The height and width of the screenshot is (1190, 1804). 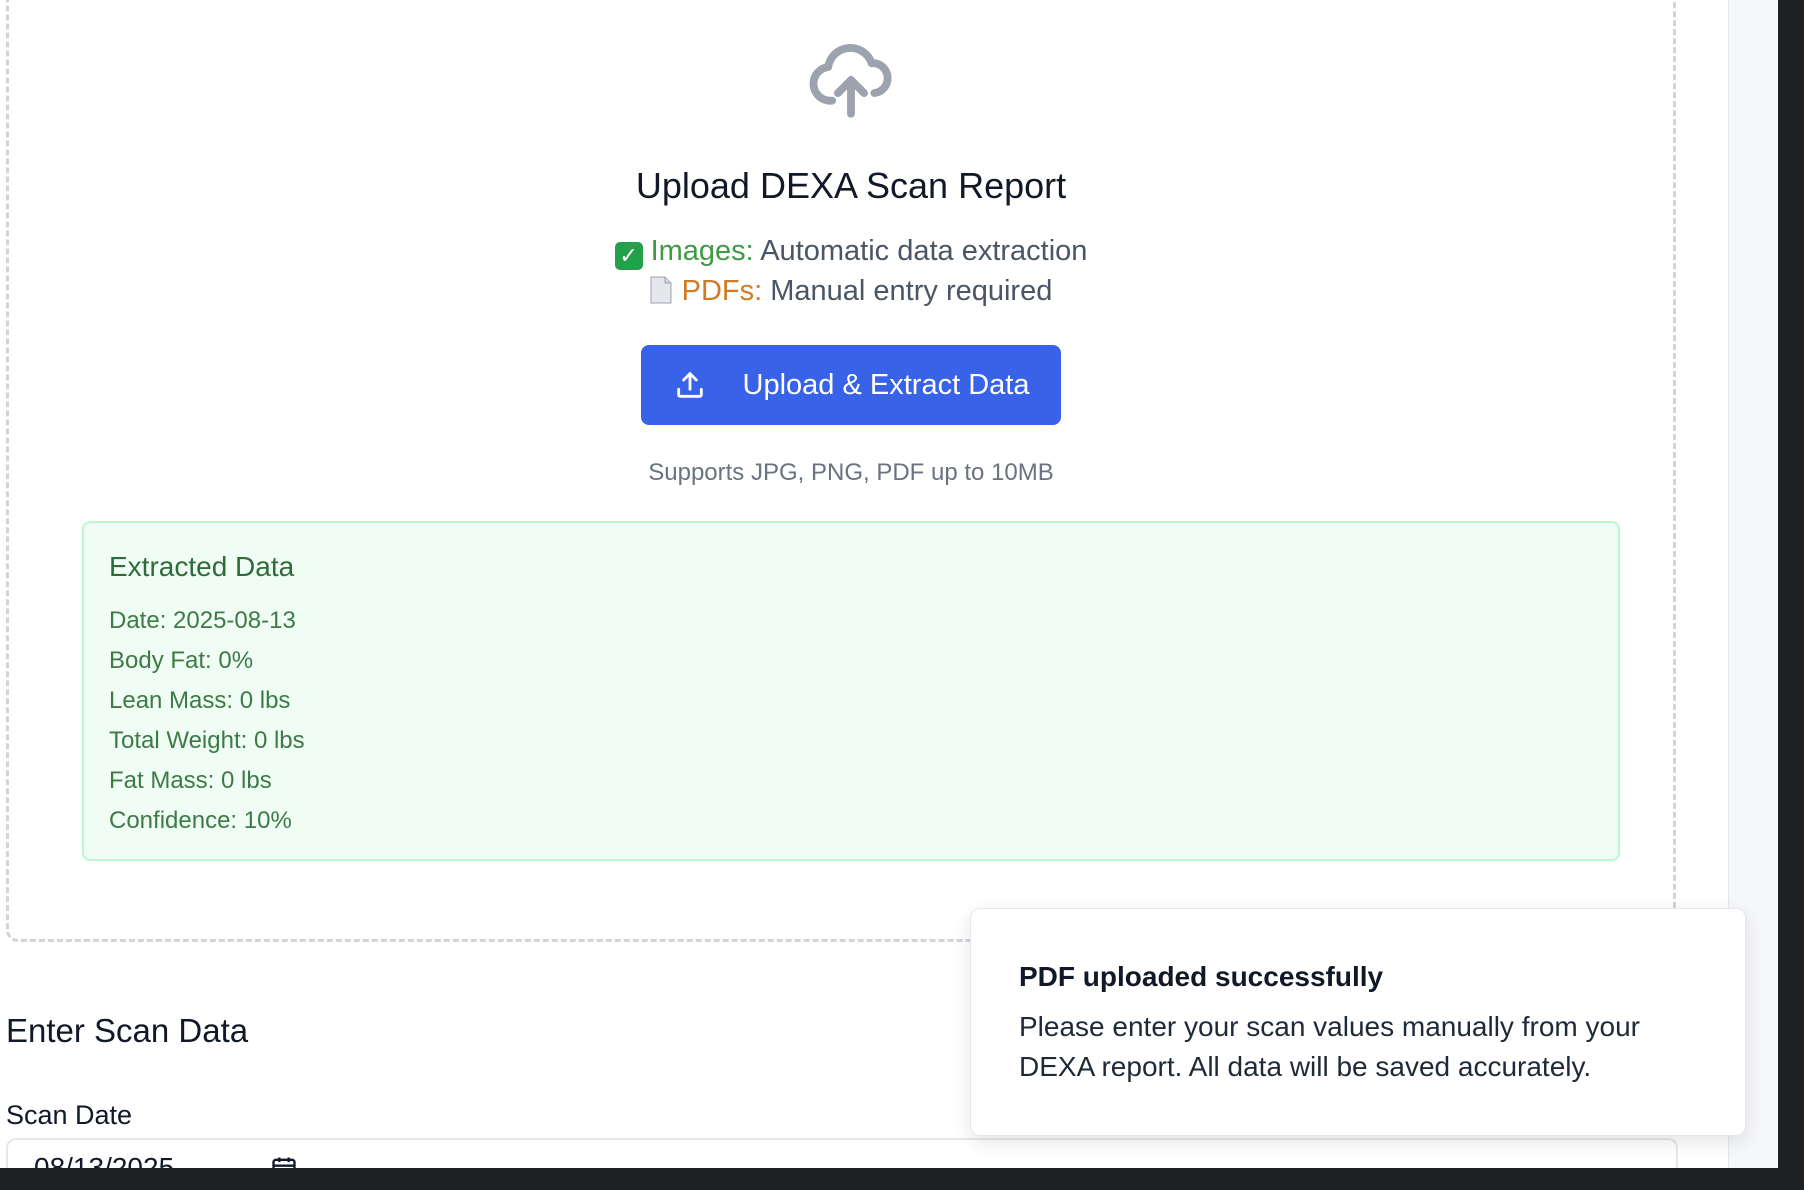 What do you see at coordinates (924, 251) in the screenshot?
I see `images-description: Automatic data extraction` at bounding box center [924, 251].